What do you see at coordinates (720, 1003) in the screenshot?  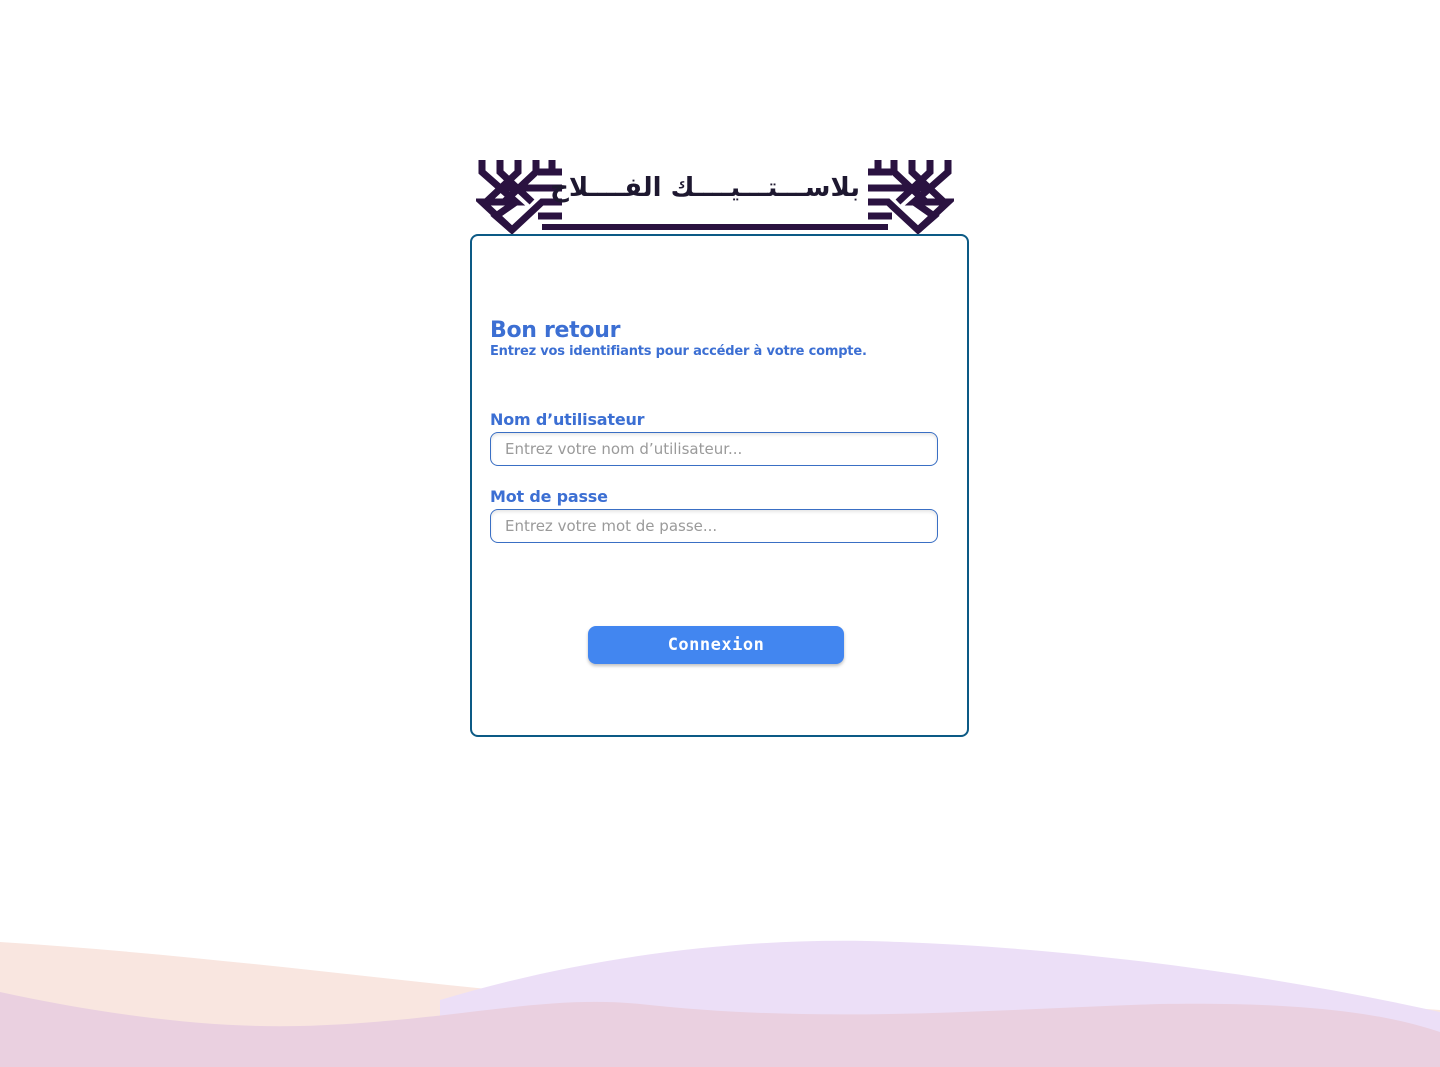 I see `decorative-waves` at bounding box center [720, 1003].